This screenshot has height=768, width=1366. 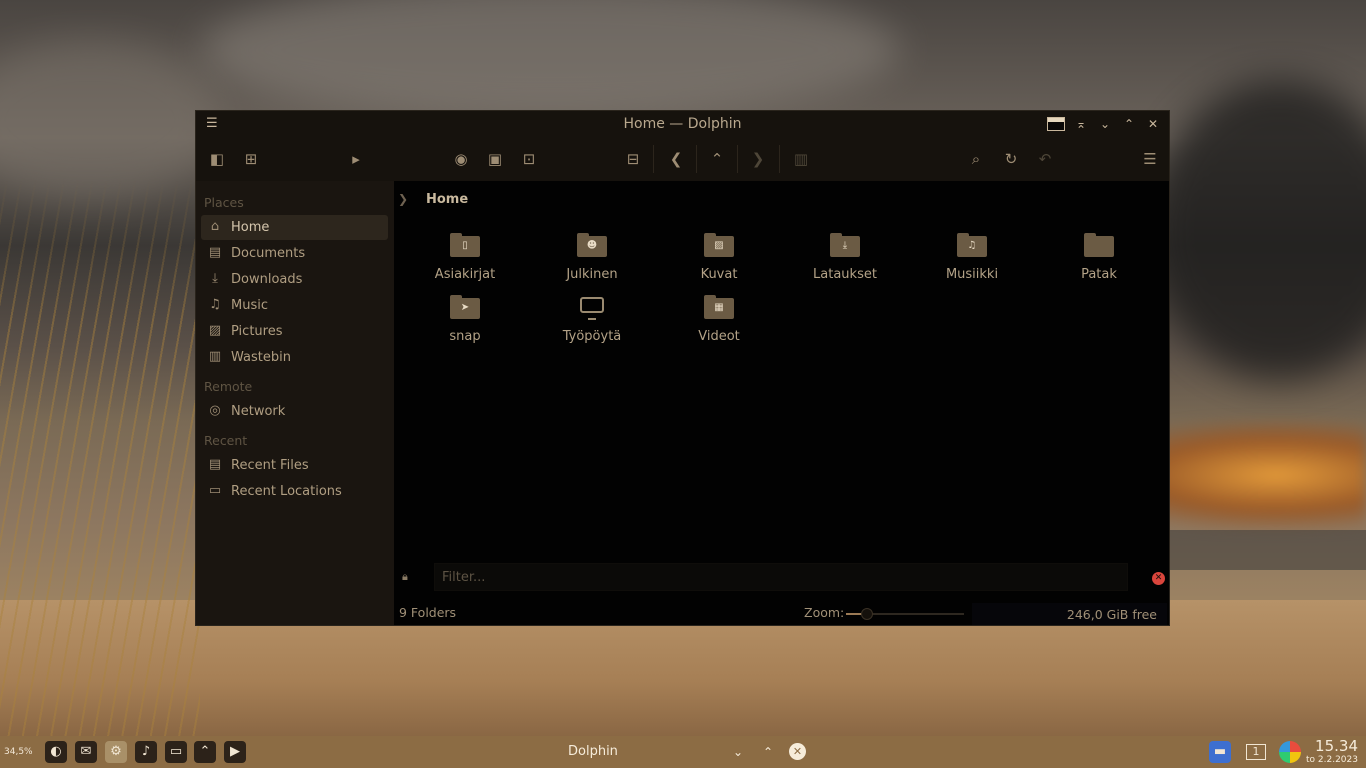 What do you see at coordinates (1011, 159) in the screenshot?
I see `reload-icon: ↻` at bounding box center [1011, 159].